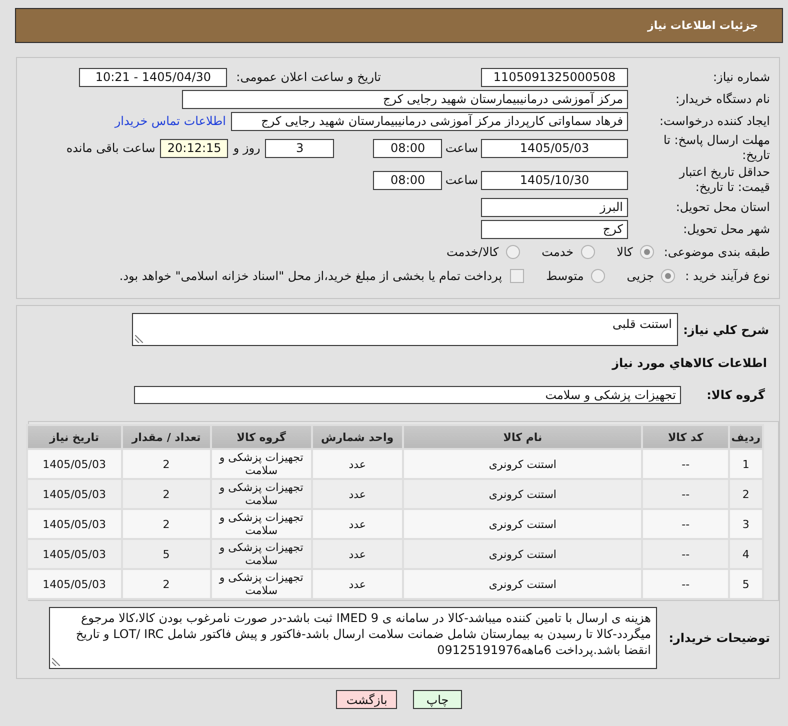 This screenshot has width=788, height=726. I want to click on item-group-field: تجهیزات پزشکی و سلامت, so click(407, 395).